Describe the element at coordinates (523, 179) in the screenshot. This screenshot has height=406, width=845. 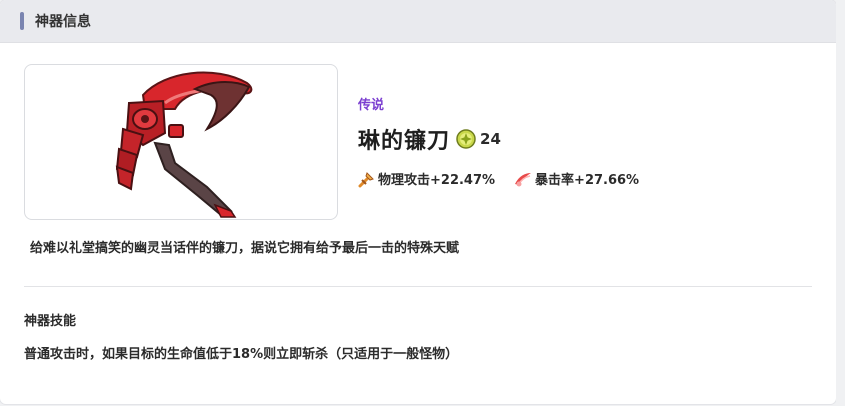
I see `crit-slash-icon` at that location.